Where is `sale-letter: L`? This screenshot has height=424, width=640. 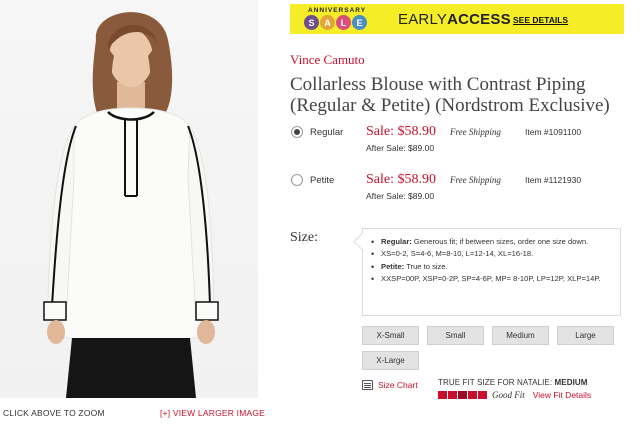 sale-letter: L is located at coordinates (343, 22).